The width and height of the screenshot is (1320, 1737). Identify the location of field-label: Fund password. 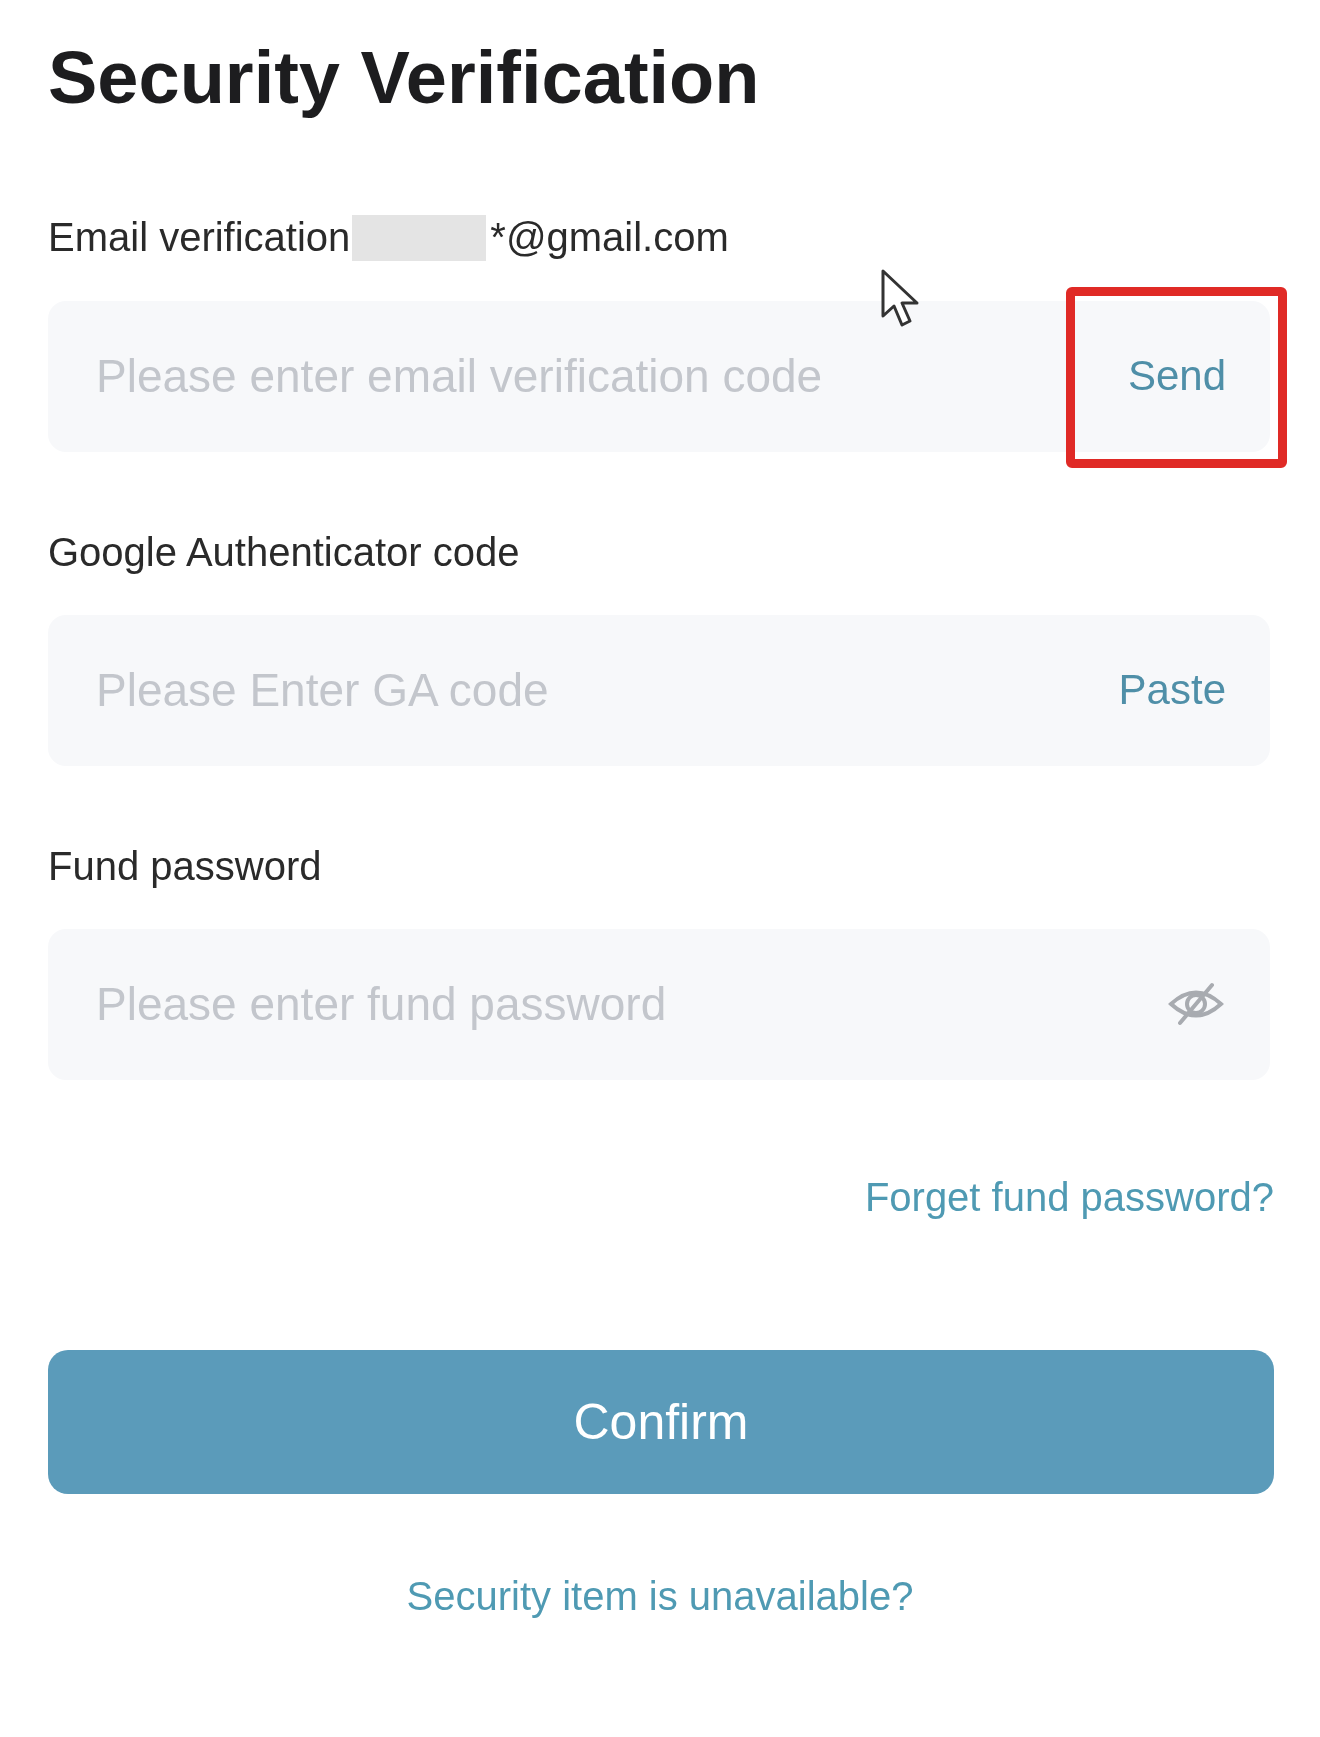
(185, 866).